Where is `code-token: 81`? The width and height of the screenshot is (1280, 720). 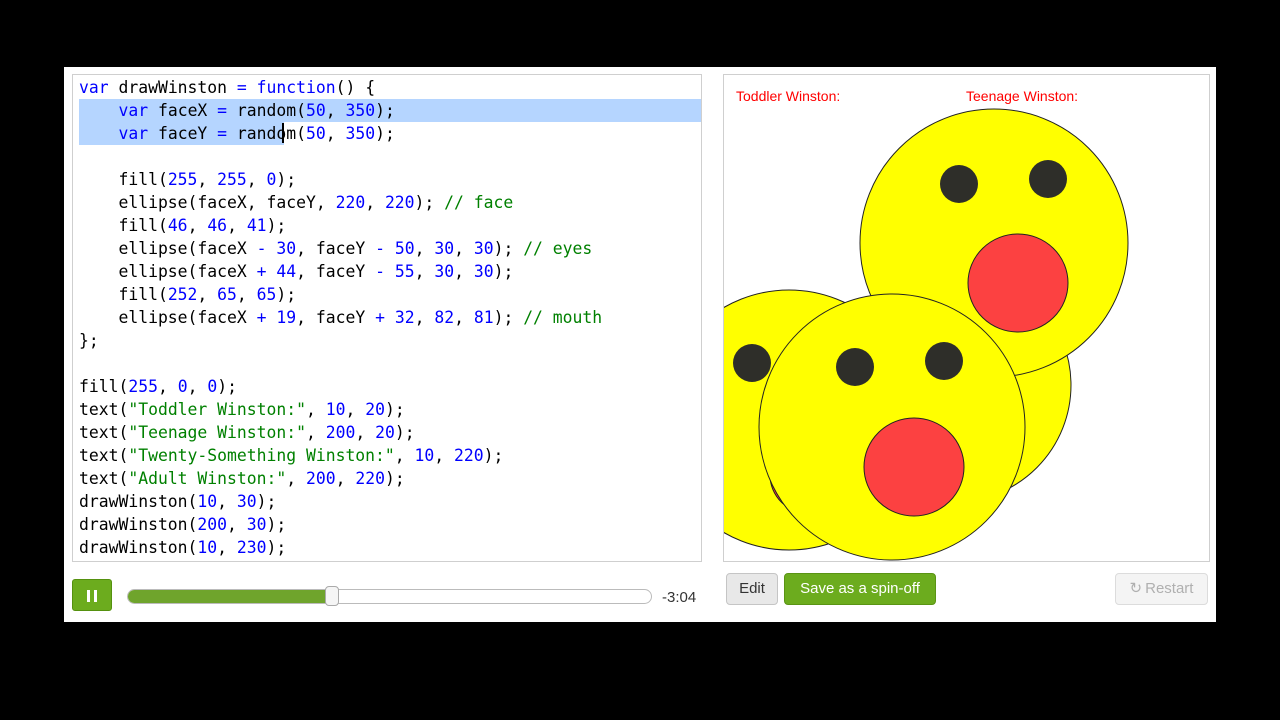 code-token: 81 is located at coordinates (483, 317).